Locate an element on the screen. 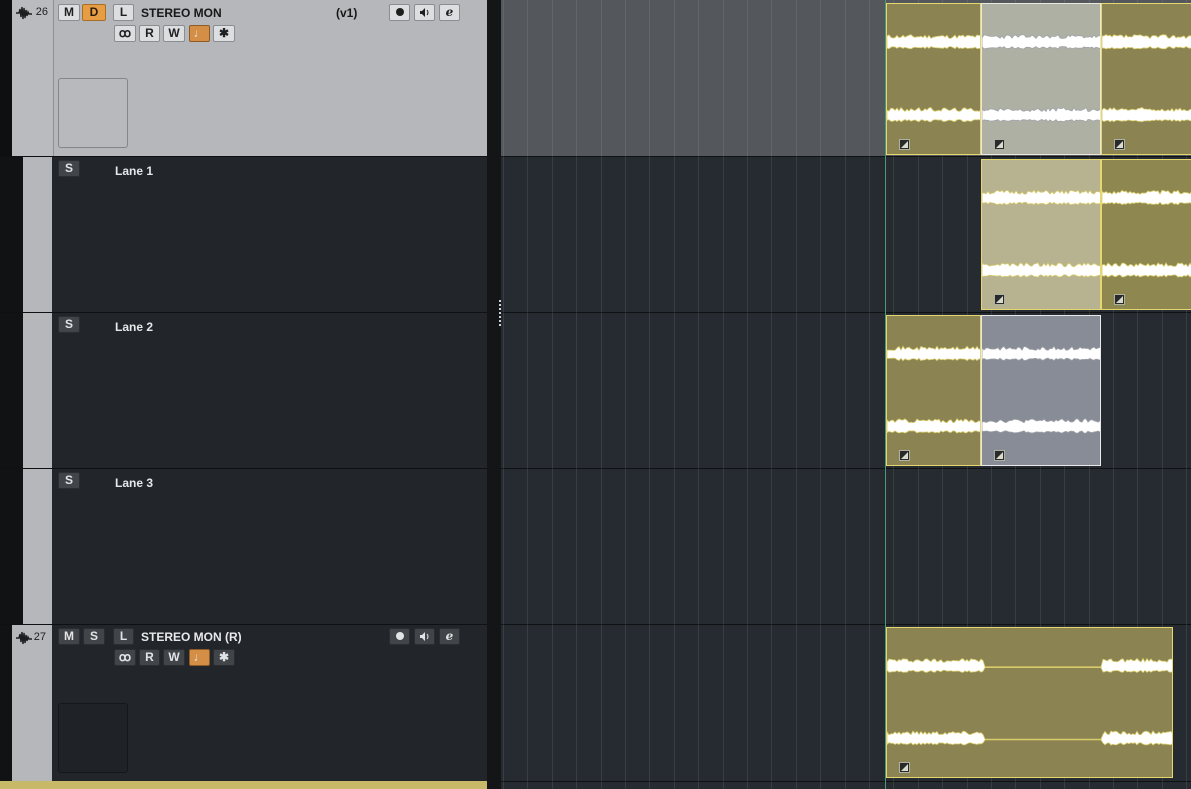 This screenshot has height=789, width=1191. track-name: STEREO MON is located at coordinates (181, 13).